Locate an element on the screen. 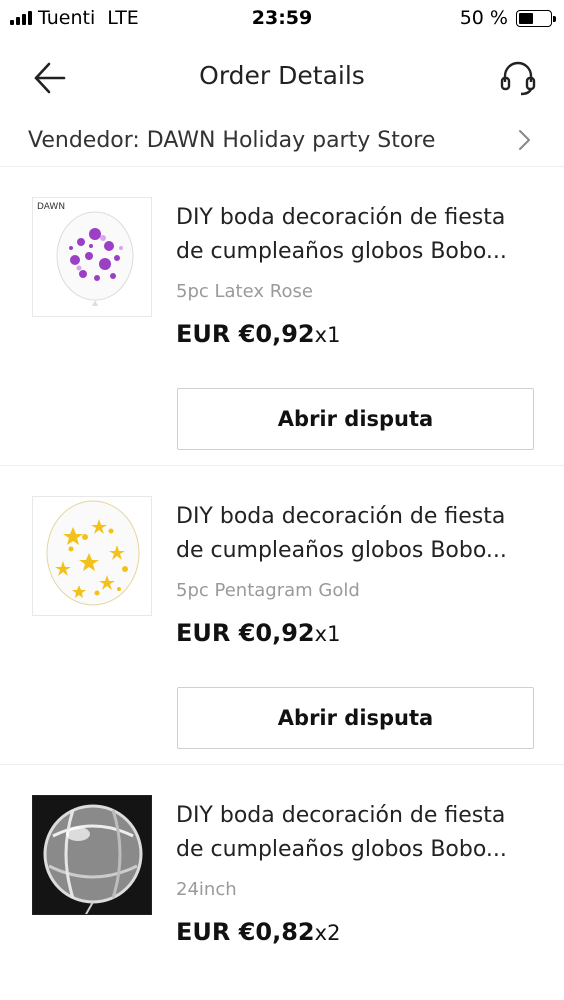  product-quantity: x2 is located at coordinates (327, 933).